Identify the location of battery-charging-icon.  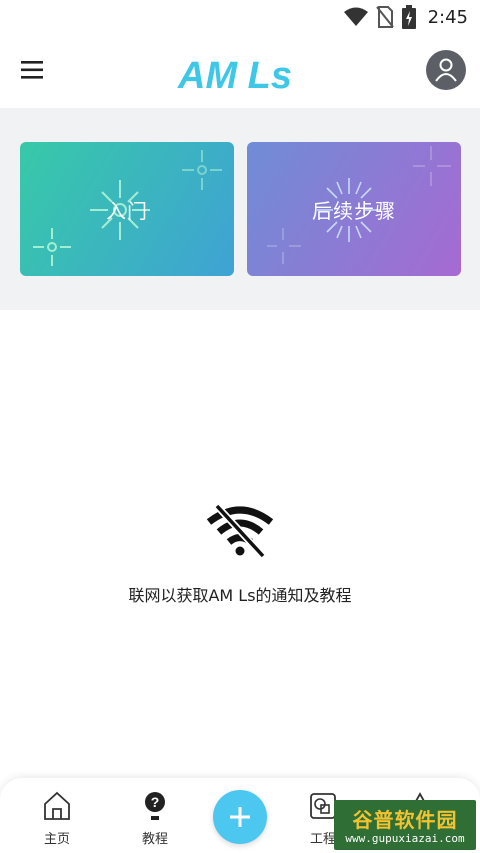
(408, 17).